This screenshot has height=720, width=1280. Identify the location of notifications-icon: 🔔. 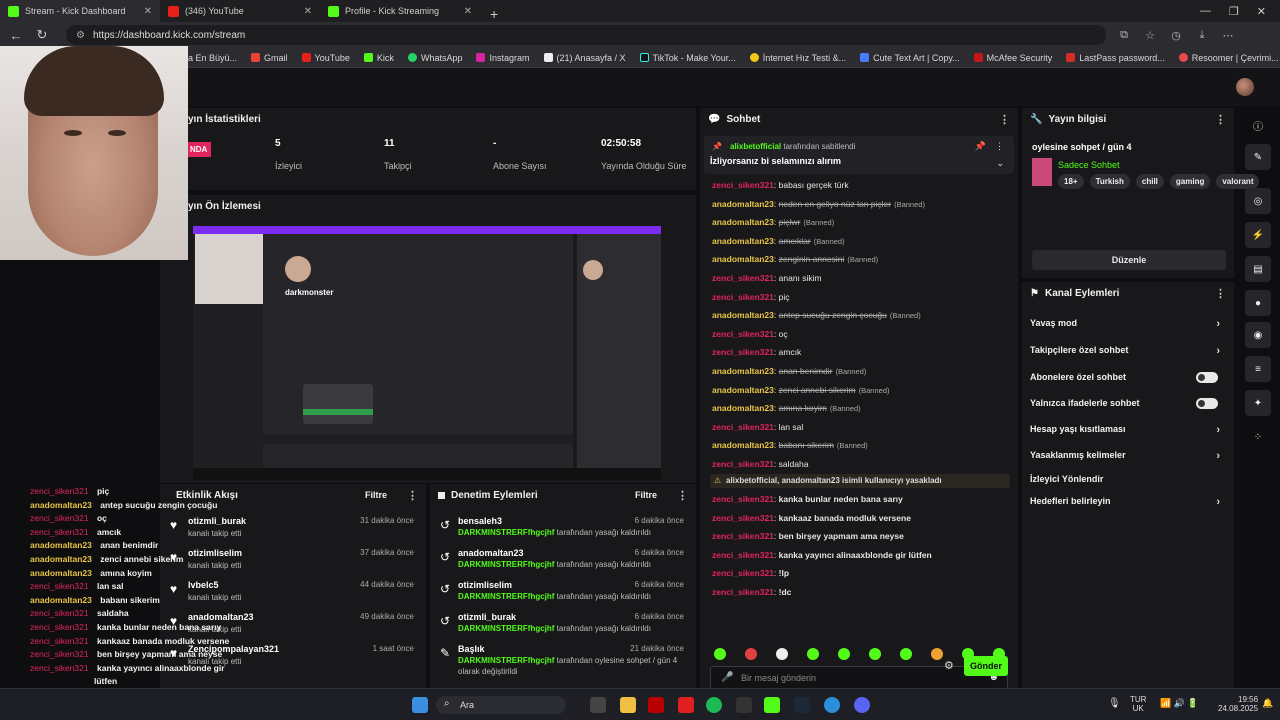
(1267, 703).